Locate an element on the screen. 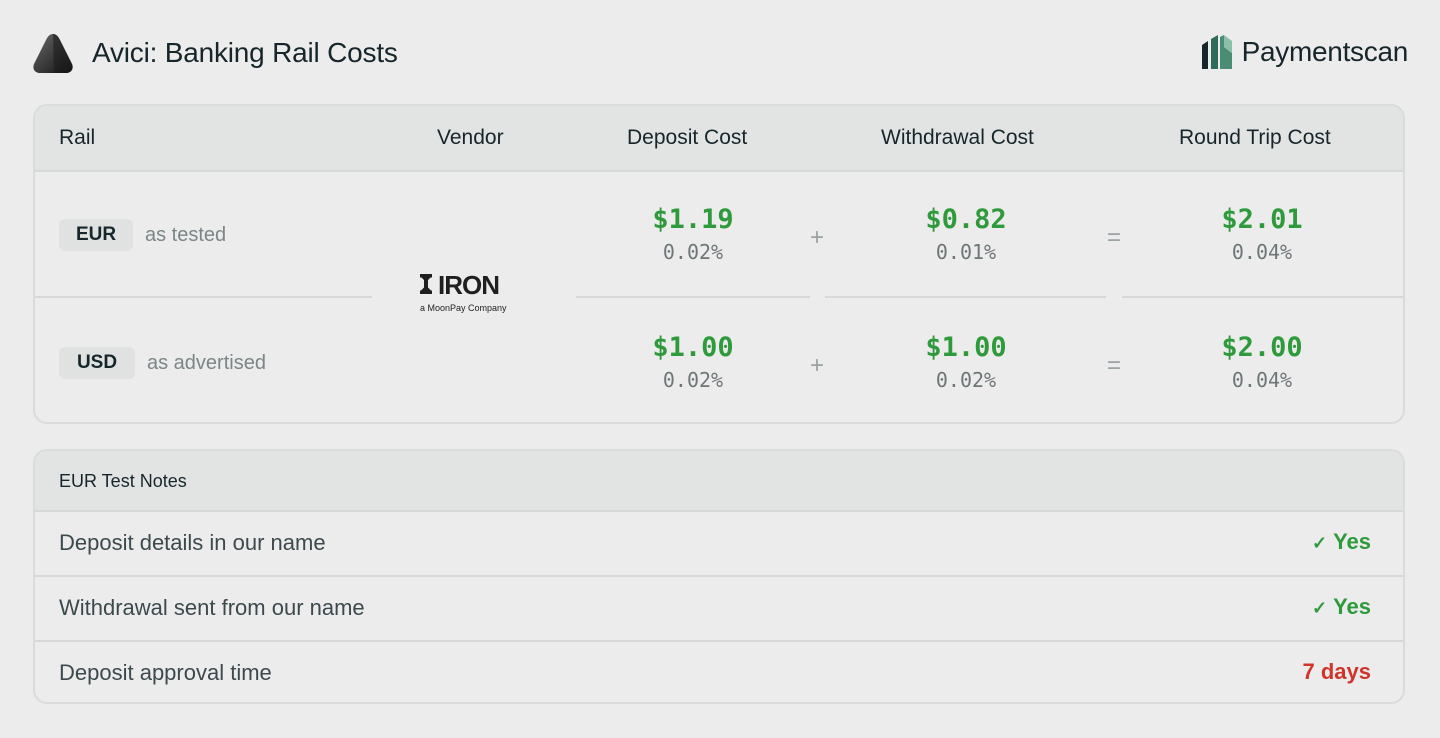 The image size is (1440, 738). round-trip-cost: $2.00 is located at coordinates (1262, 347).